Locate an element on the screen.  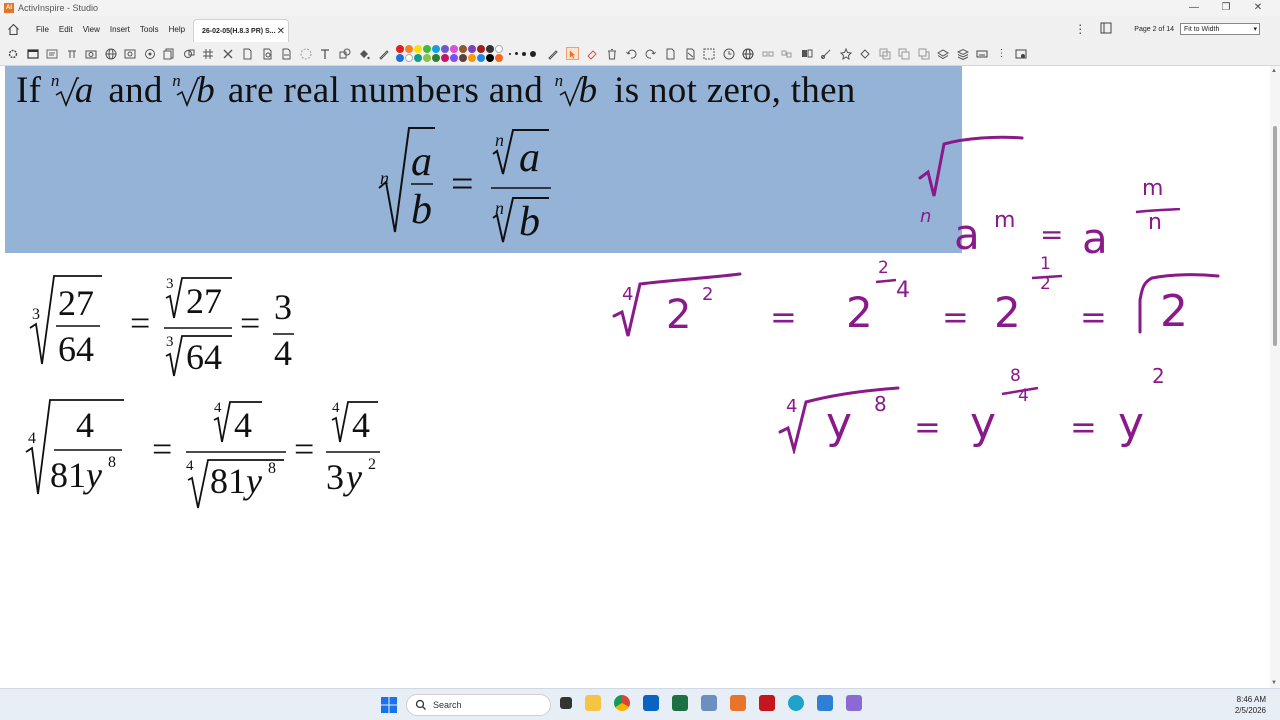
ungroup-icon is located at coordinates (787, 53).